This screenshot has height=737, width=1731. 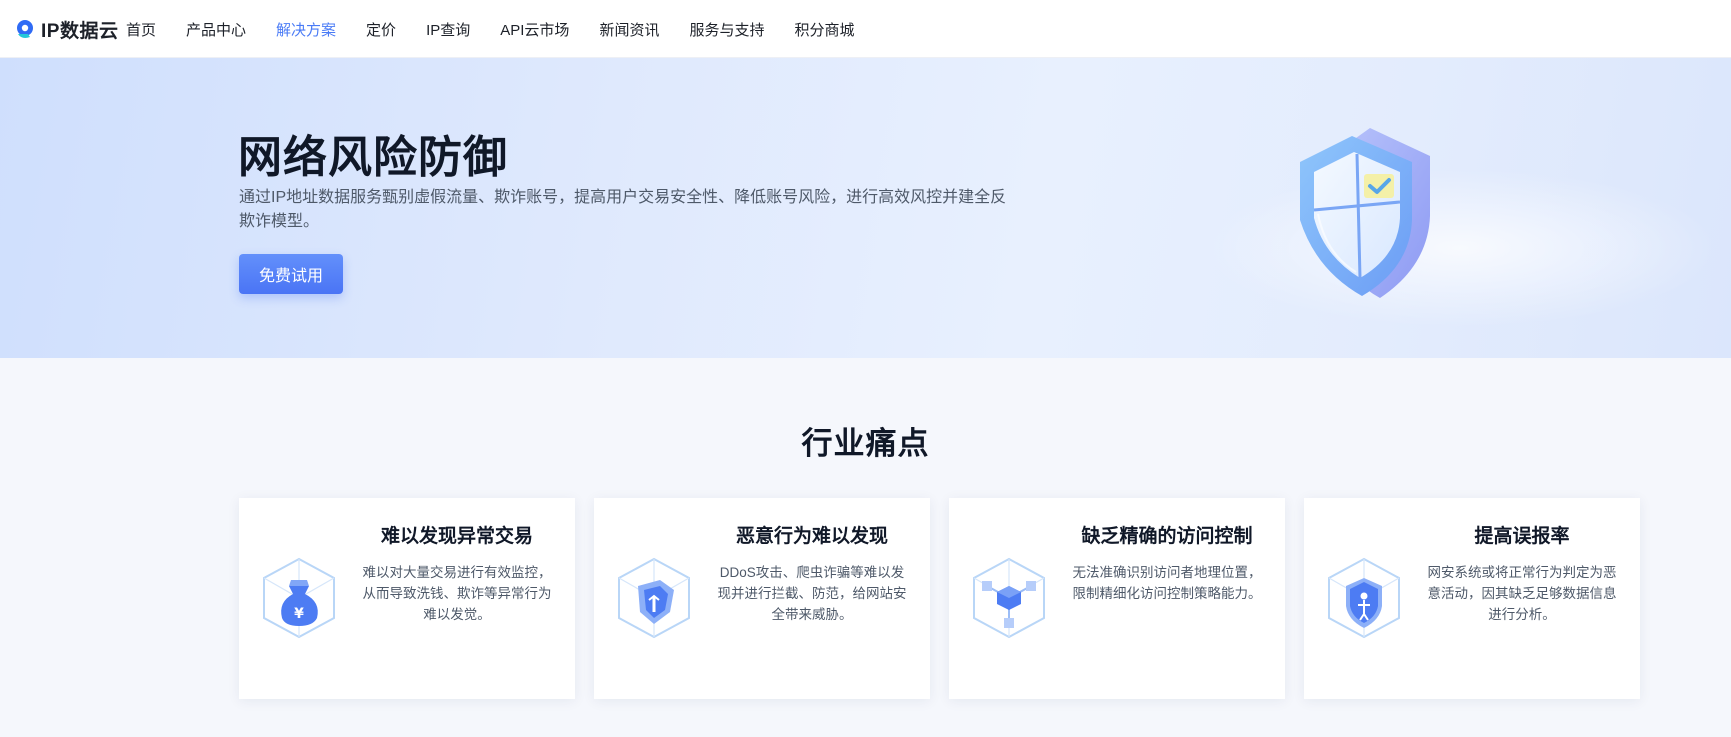 I want to click on card-description: 网安系统或将正常行为判定为恶意活动，因其缺乏足够数据信息进行分析。, so click(x=1522, y=593).